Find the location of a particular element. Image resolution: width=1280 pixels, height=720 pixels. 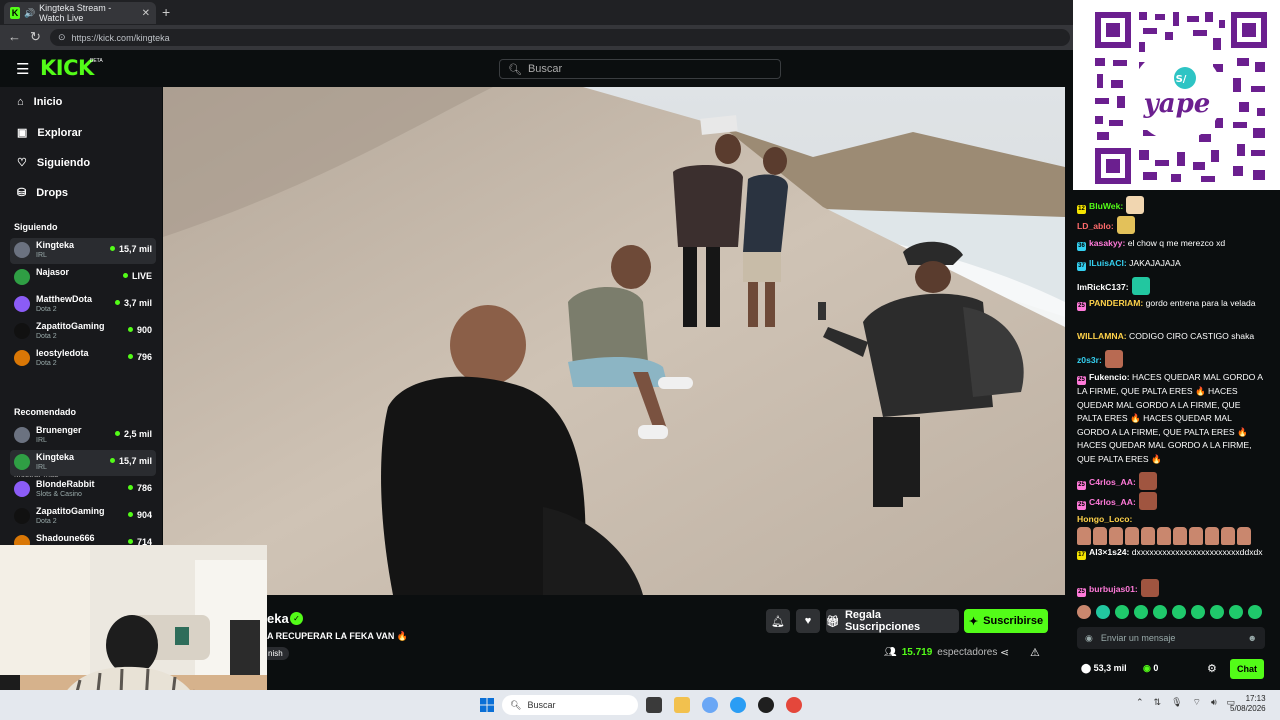

close-tab-icon: ✕ is located at coordinates (146, 13).